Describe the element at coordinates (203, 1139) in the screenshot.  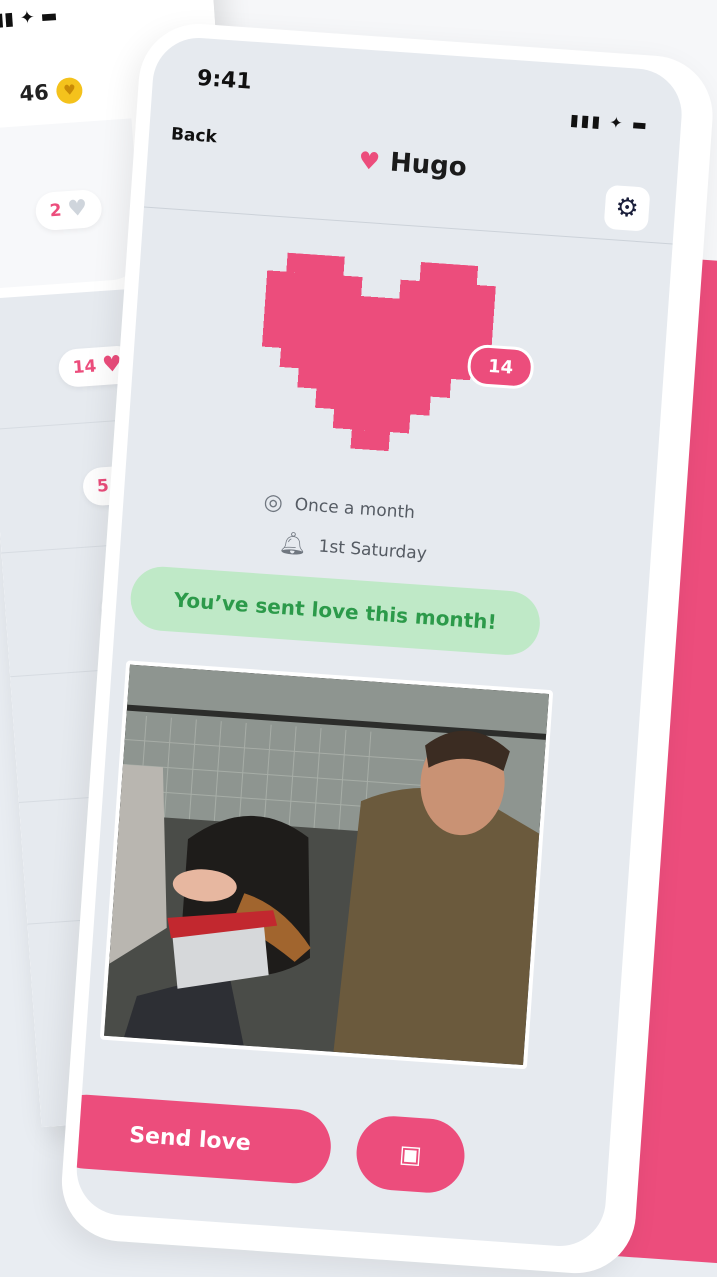
I see `send-love-button: Send love` at that location.